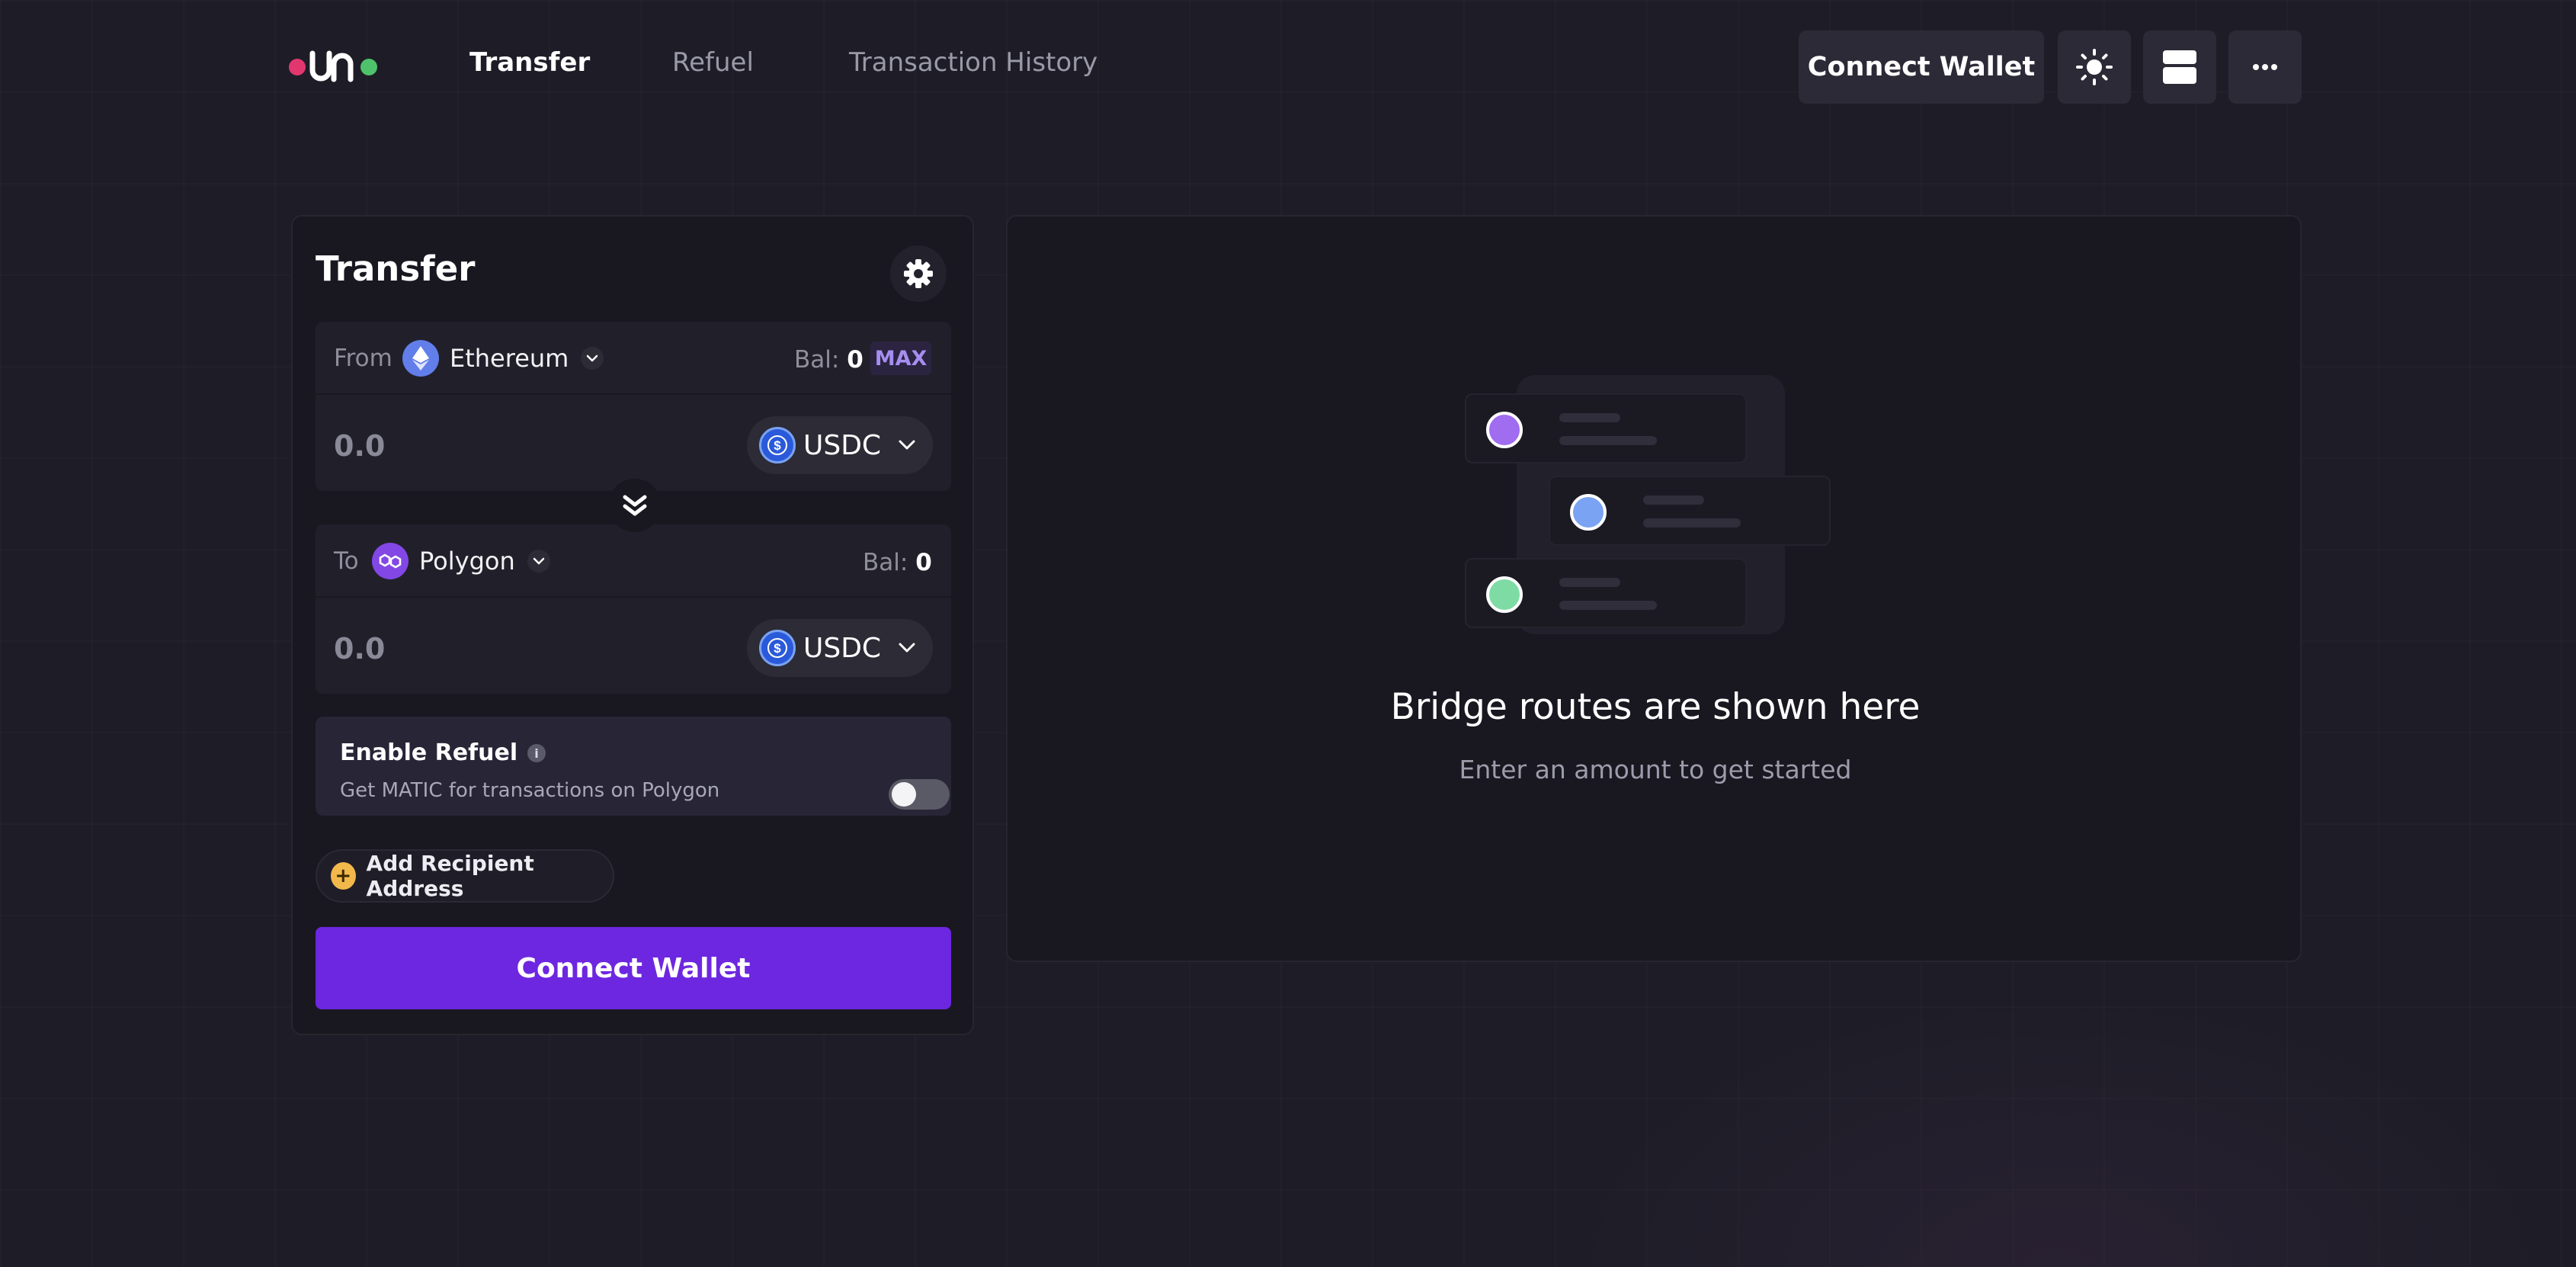 This screenshot has height=1267, width=2576. I want to click on route-dot-green, so click(1504, 594).